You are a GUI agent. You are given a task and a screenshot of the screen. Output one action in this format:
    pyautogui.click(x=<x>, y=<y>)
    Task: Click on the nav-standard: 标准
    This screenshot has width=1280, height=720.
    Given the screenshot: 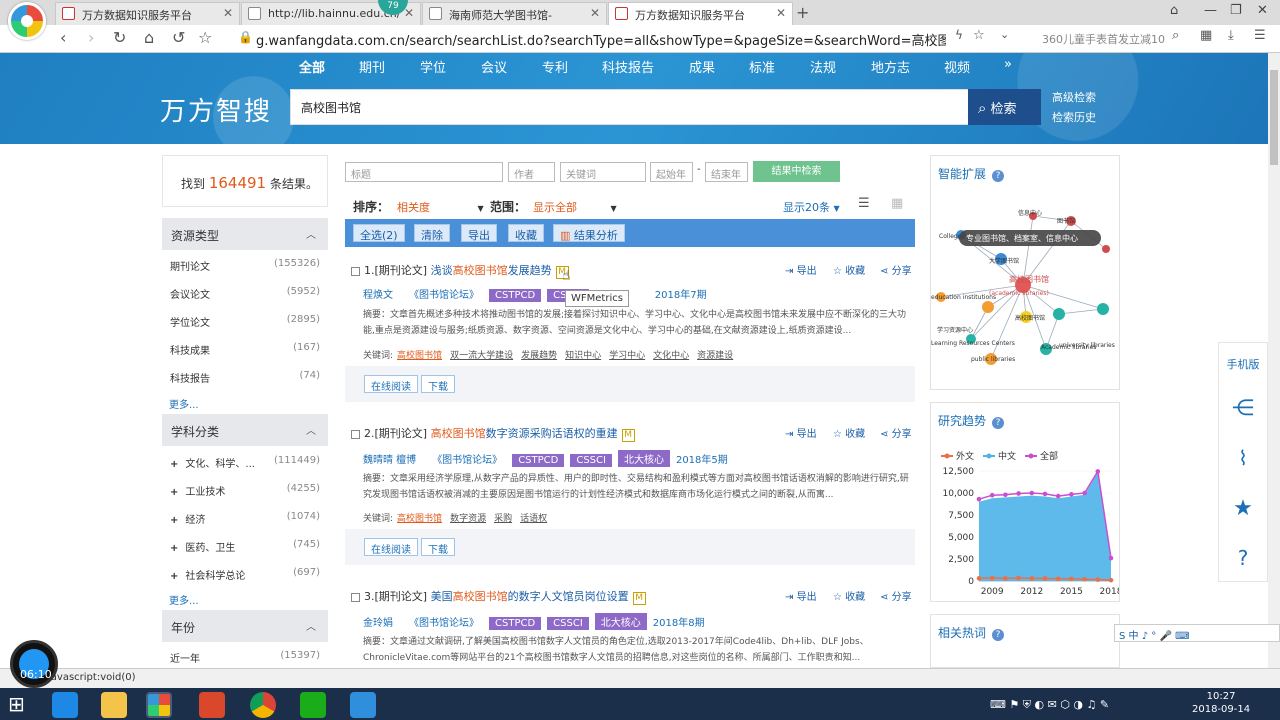 What is the action you would take?
    pyautogui.click(x=762, y=66)
    